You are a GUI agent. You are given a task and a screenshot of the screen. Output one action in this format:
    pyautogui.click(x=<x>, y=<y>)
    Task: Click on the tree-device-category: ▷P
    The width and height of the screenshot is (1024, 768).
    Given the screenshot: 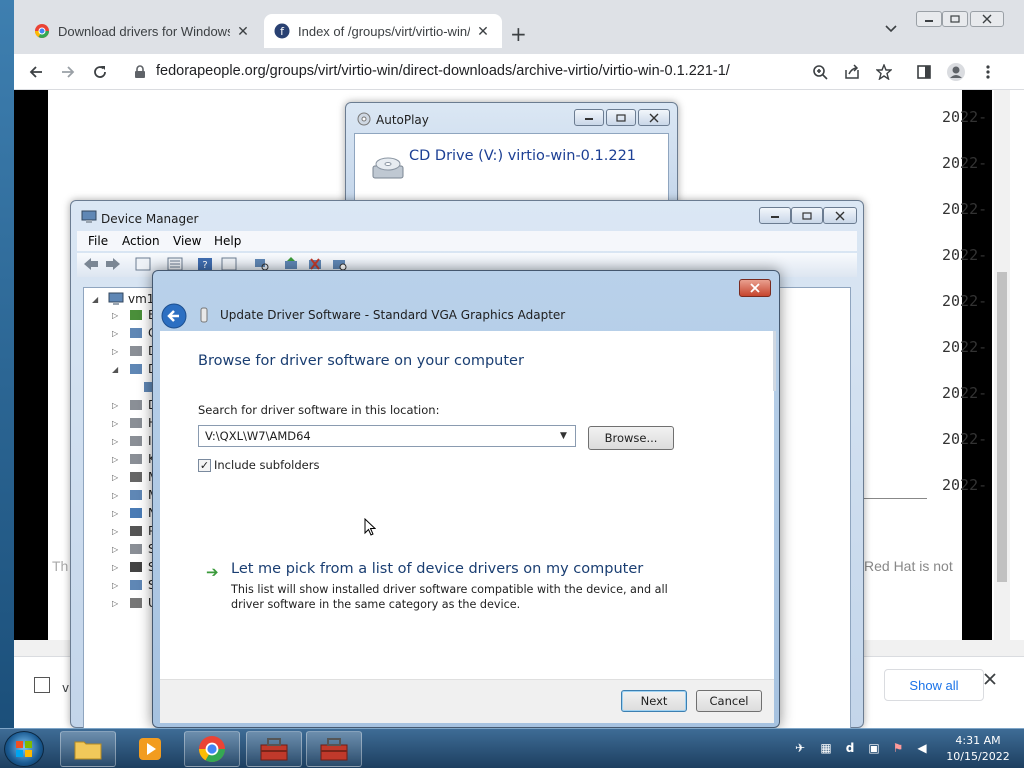 What is the action you would take?
    pyautogui.click(x=133, y=531)
    